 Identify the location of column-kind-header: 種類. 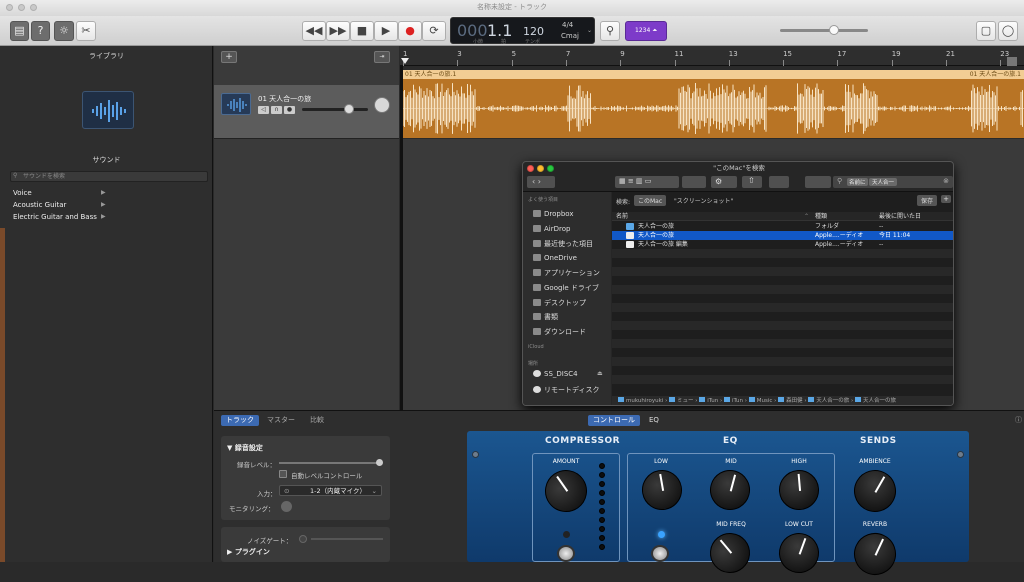
(821, 216).